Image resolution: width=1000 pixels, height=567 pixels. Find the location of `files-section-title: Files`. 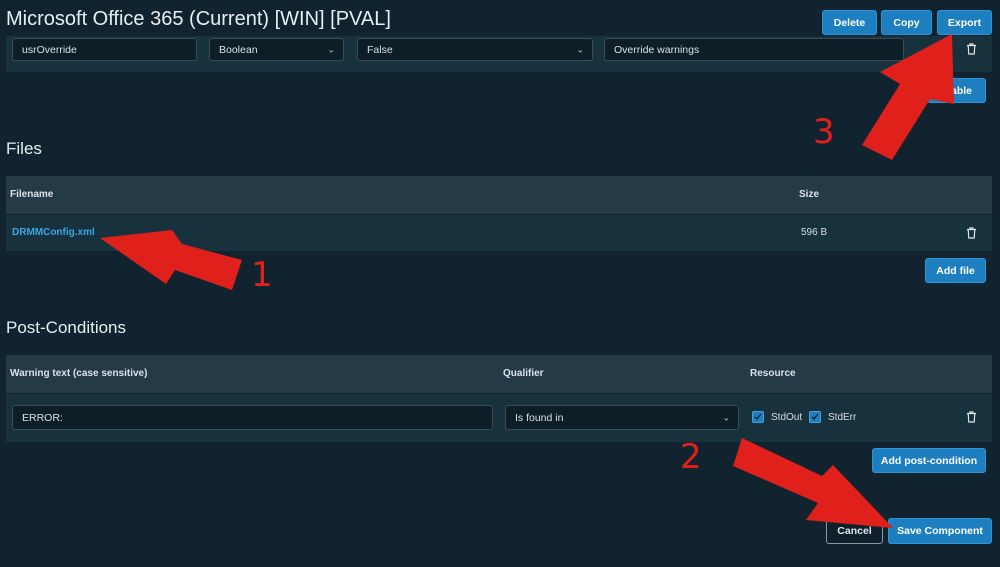

files-section-title: Files is located at coordinates (24, 148).